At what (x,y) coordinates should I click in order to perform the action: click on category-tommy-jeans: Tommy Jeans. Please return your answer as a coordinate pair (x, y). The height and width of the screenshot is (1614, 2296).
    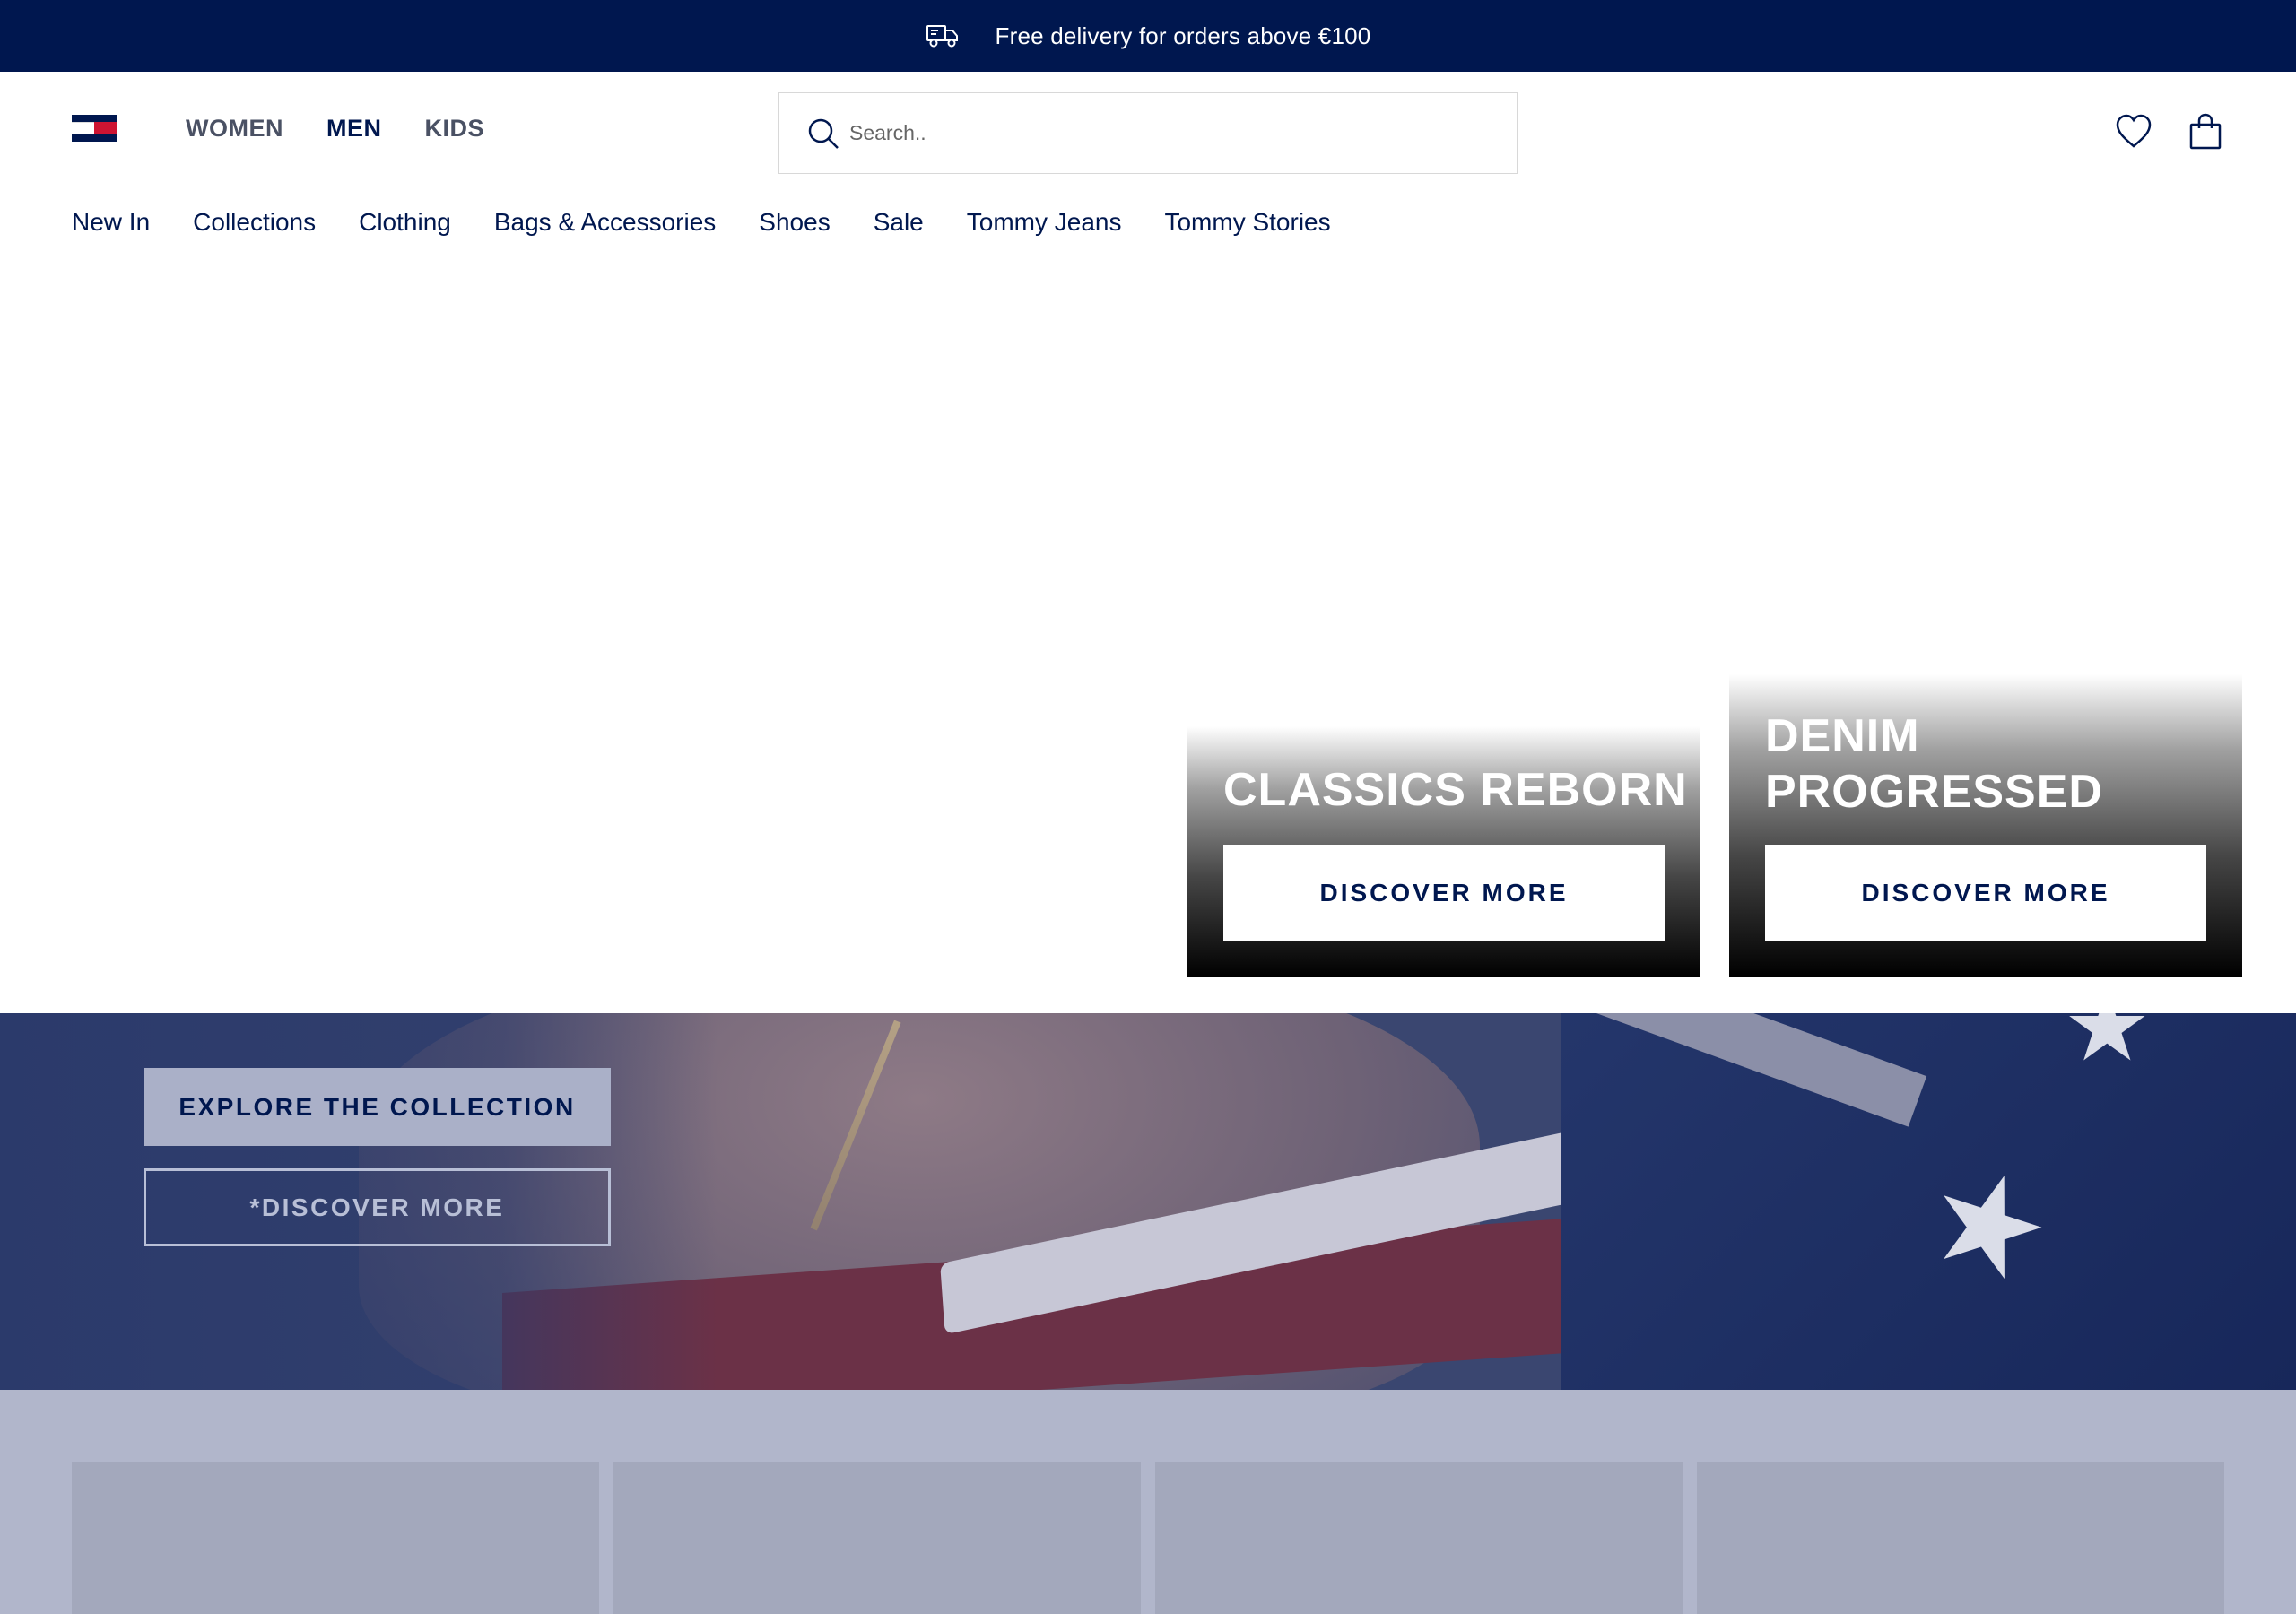
    Looking at the image, I should click on (1044, 222).